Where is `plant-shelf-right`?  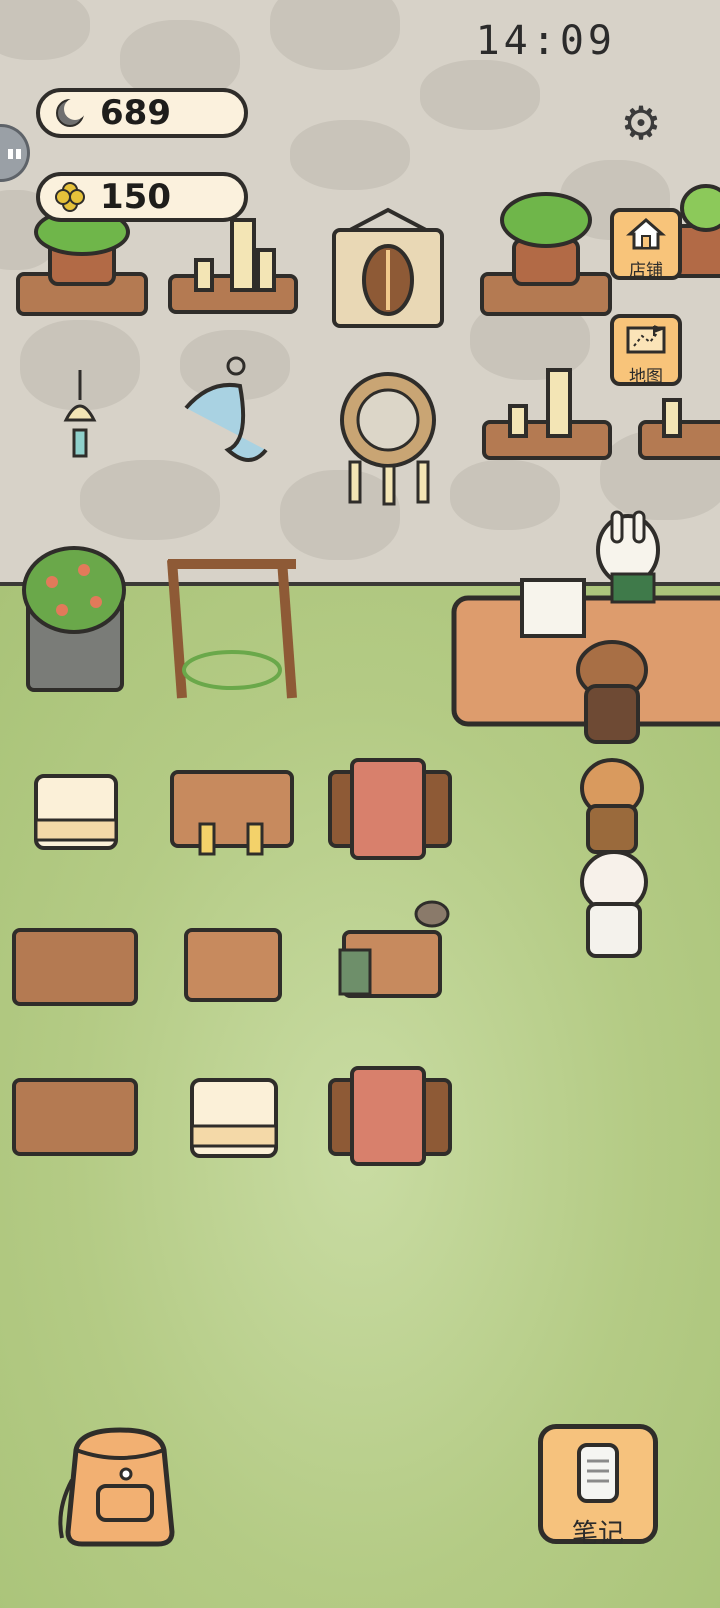 plant-shelf-right is located at coordinates (600, 250).